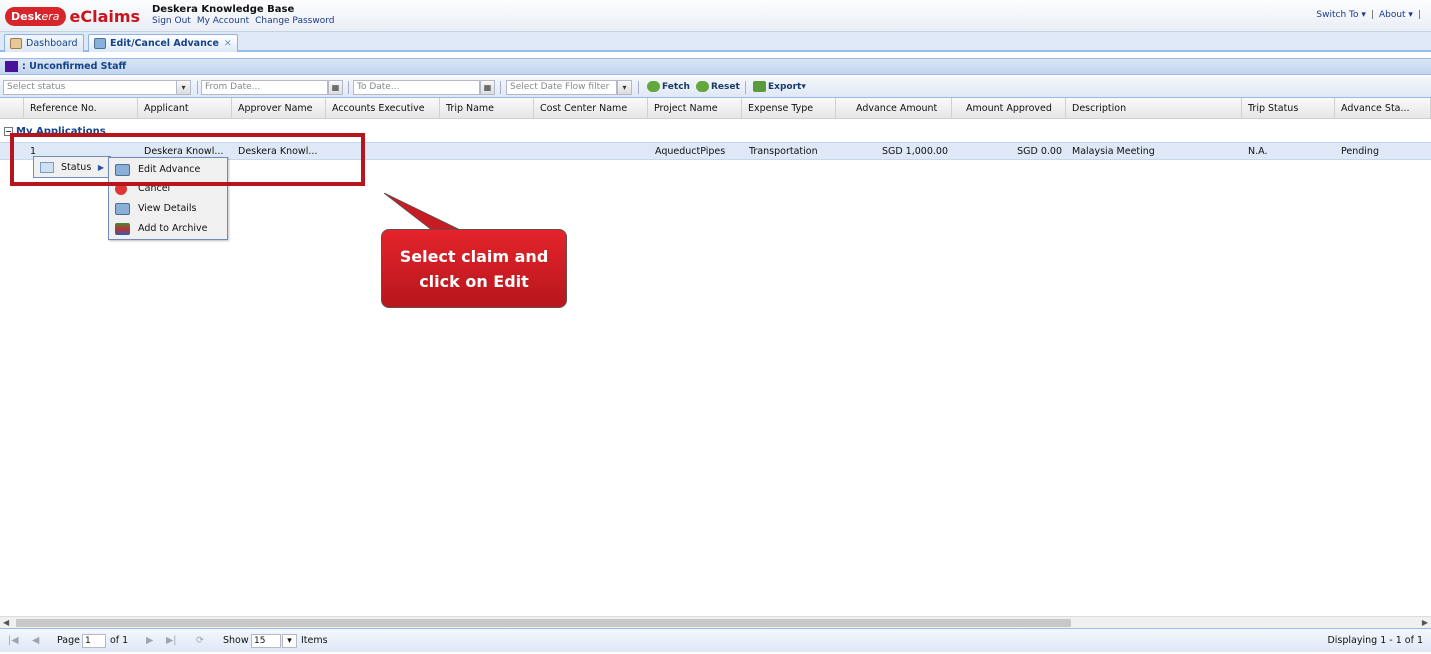 The image size is (1431, 654). What do you see at coordinates (1258, 151) in the screenshot?
I see `cell-trip-status: N.A.` at bounding box center [1258, 151].